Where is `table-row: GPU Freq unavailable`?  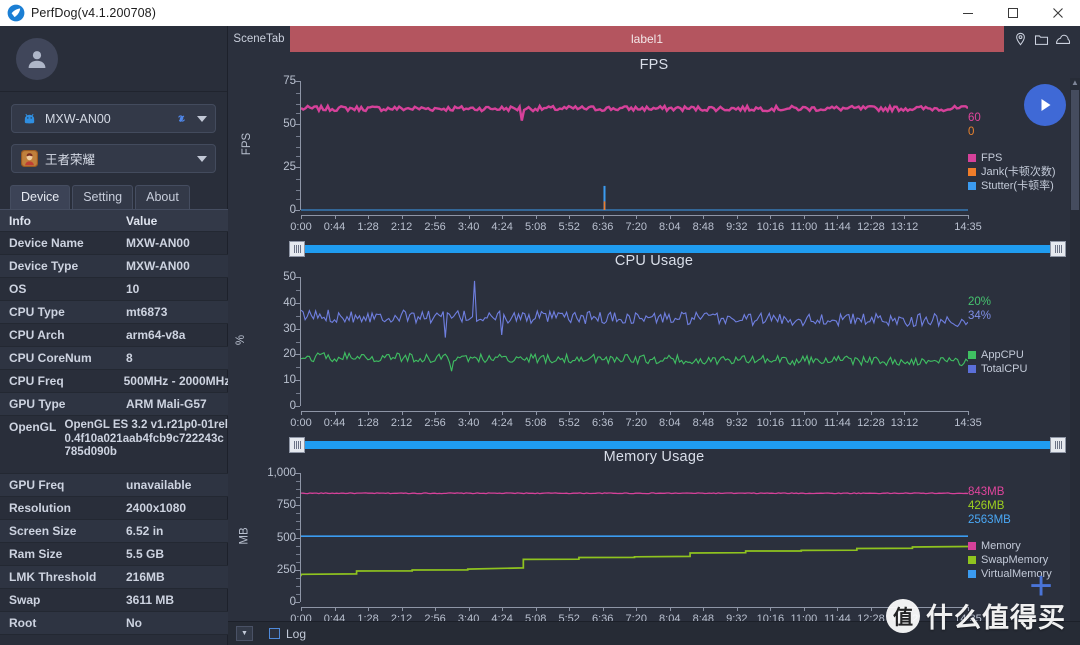
table-row: GPU Freq unavailable is located at coordinates (114, 485).